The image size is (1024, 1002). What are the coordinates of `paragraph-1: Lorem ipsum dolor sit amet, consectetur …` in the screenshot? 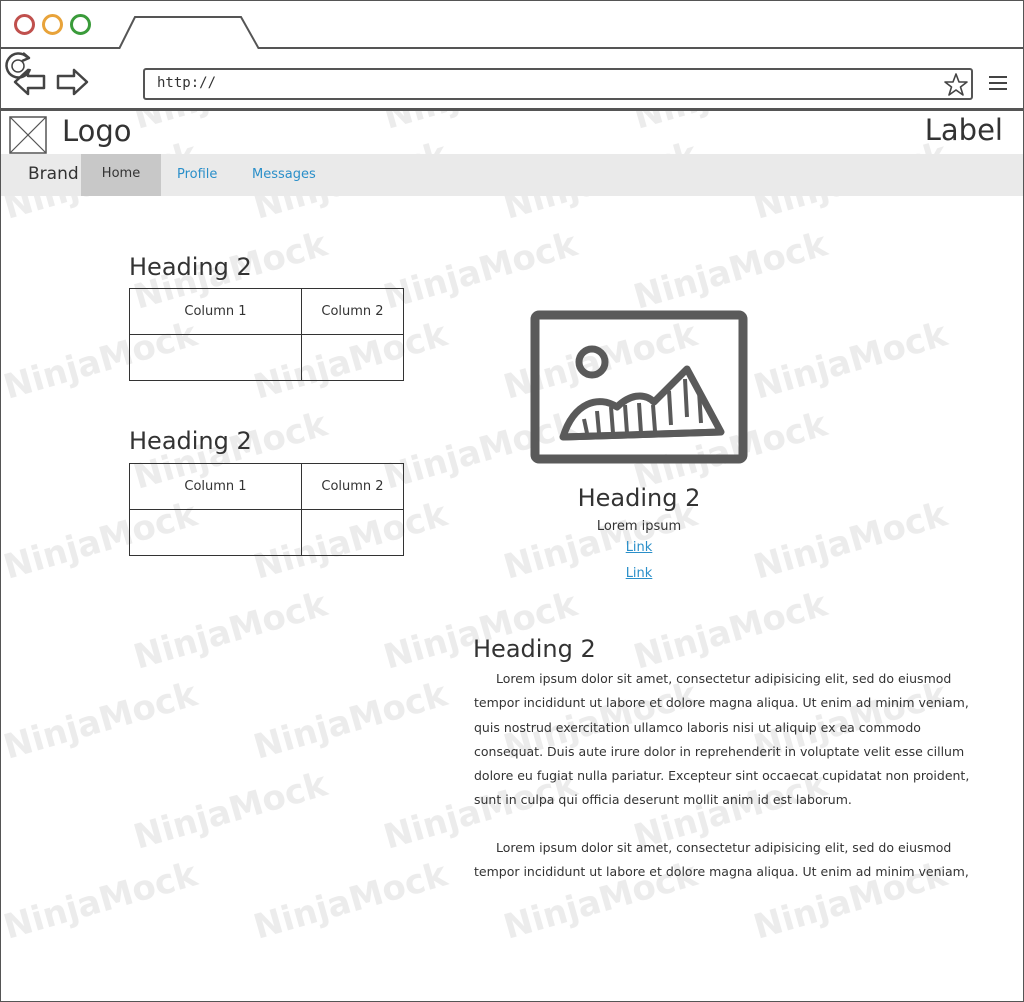 It's located at (722, 739).